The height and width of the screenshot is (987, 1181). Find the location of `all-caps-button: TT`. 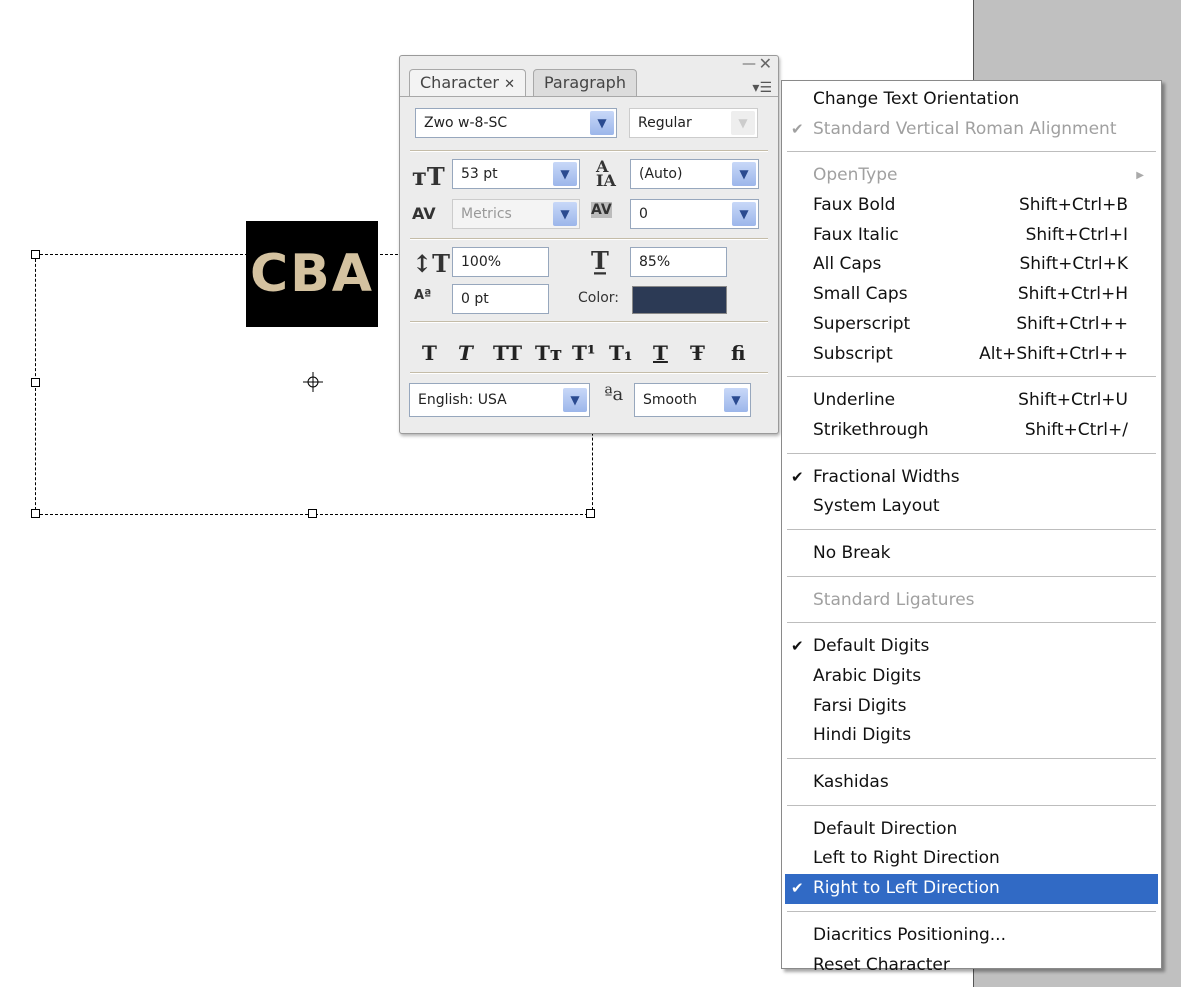

all-caps-button: TT is located at coordinates (507, 353).